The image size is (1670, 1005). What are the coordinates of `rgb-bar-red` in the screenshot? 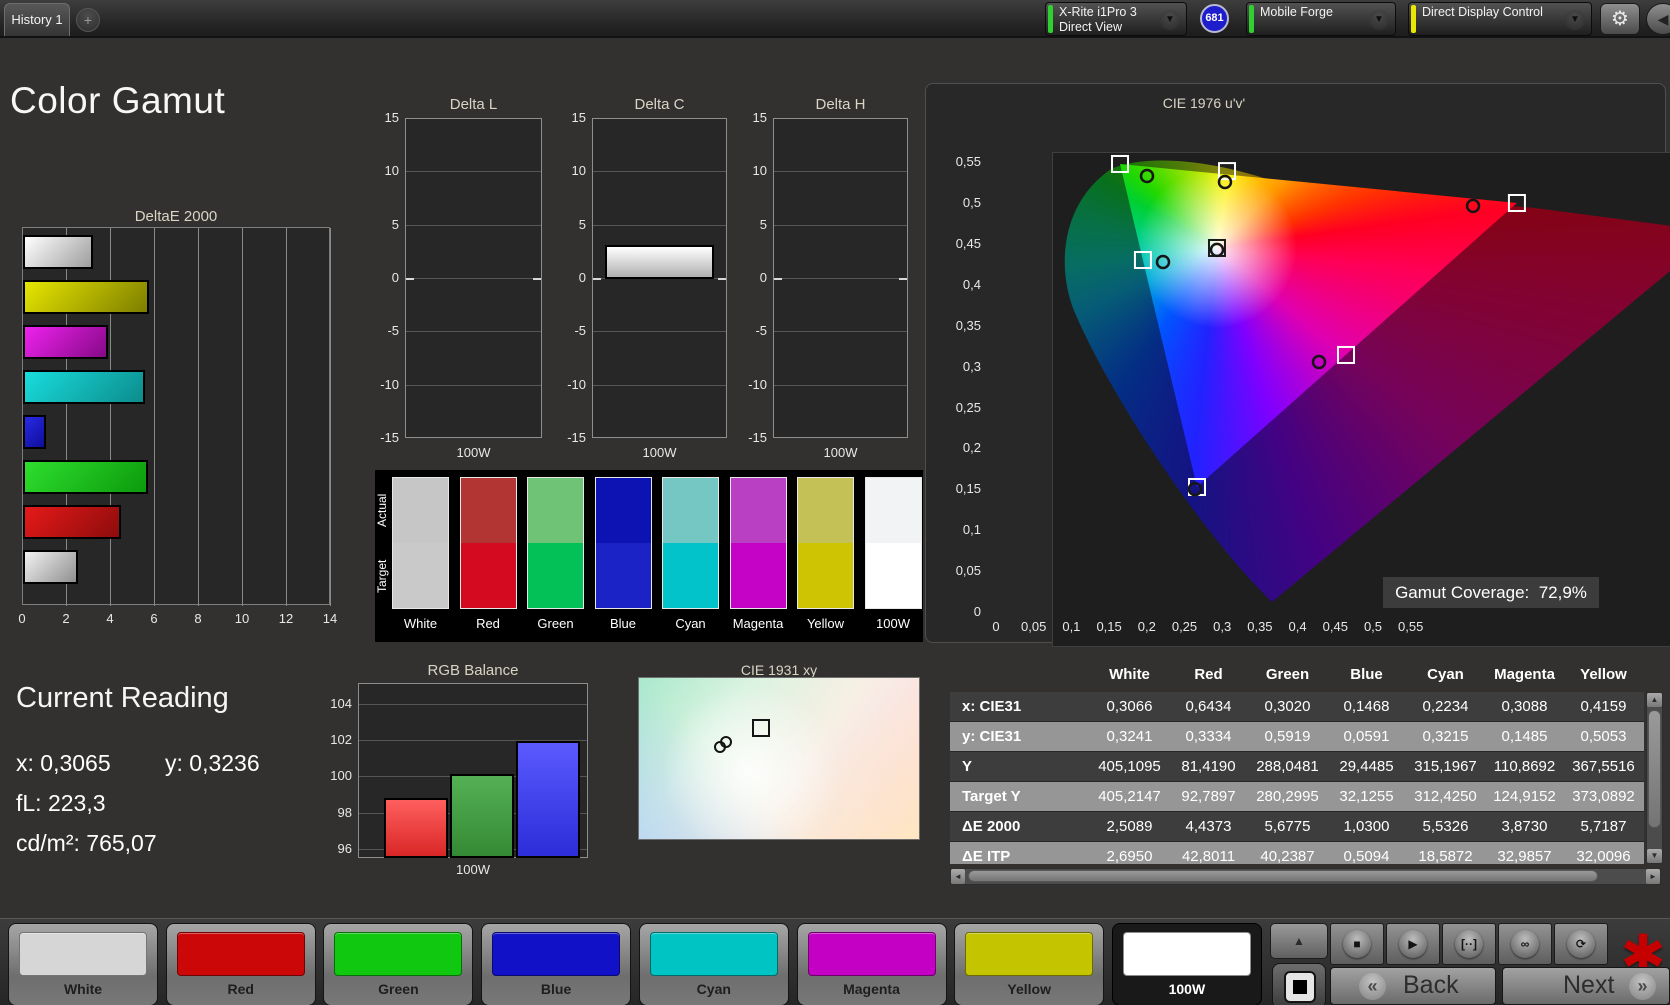 It's located at (416, 828).